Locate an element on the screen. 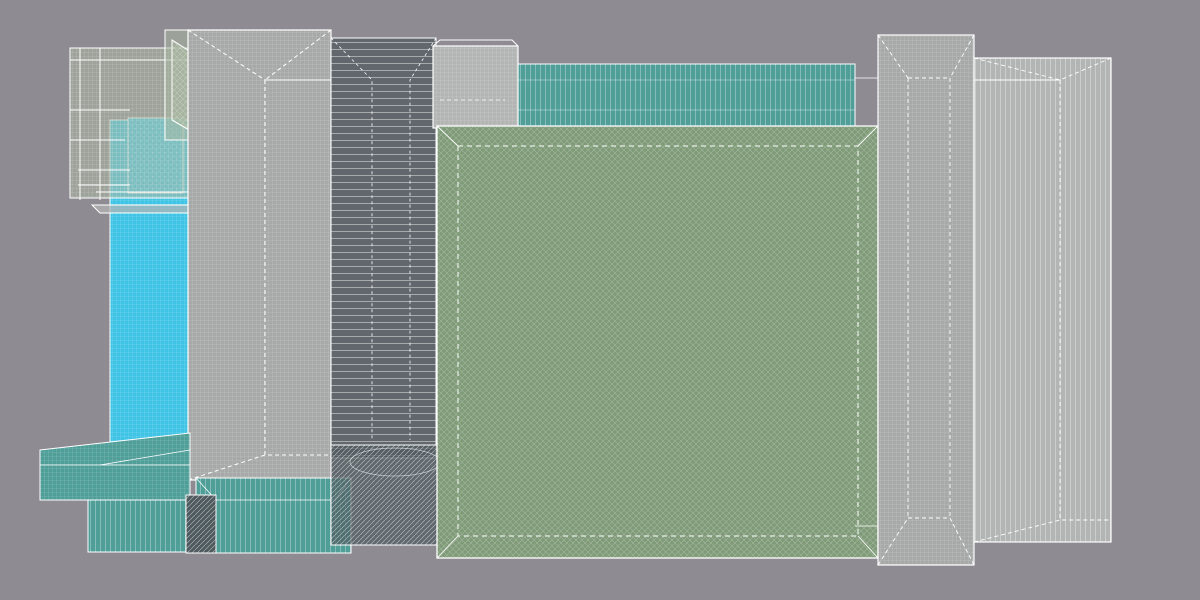 The height and width of the screenshot is (600, 1200). teal-base-block is located at coordinates (268, 515).